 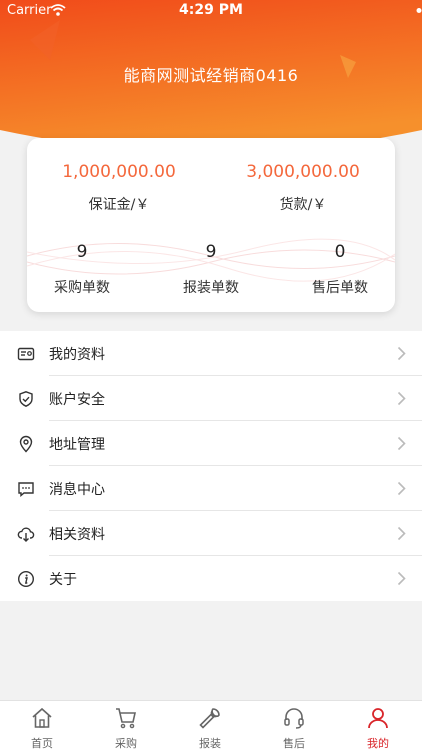 I want to click on status-bar: Carrier 4:29 PM, so click(x=211, y=11).